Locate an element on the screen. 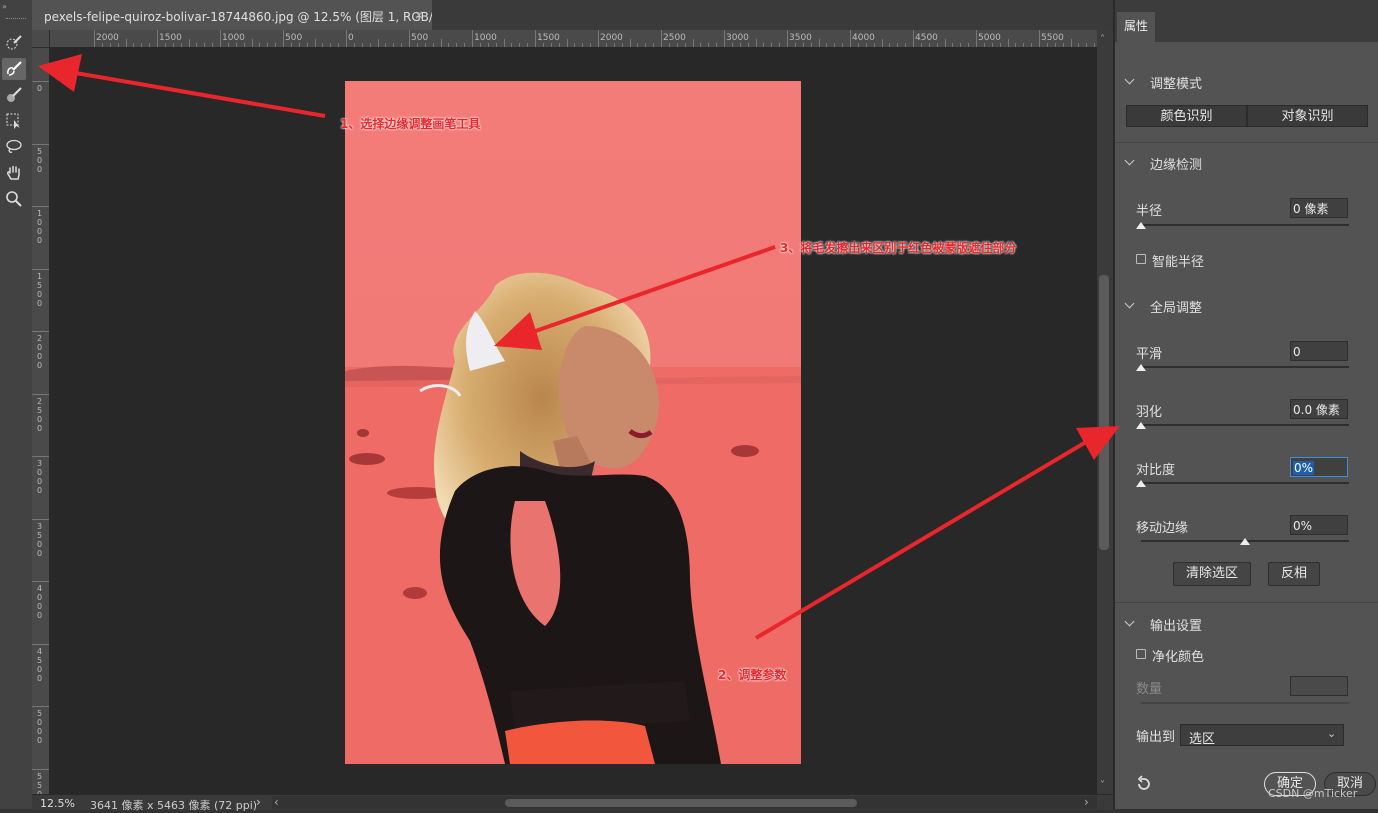 The width and height of the screenshot is (1378, 813). annotation-step-1: 1、选择边缘调整画笔工具 is located at coordinates (410, 124).